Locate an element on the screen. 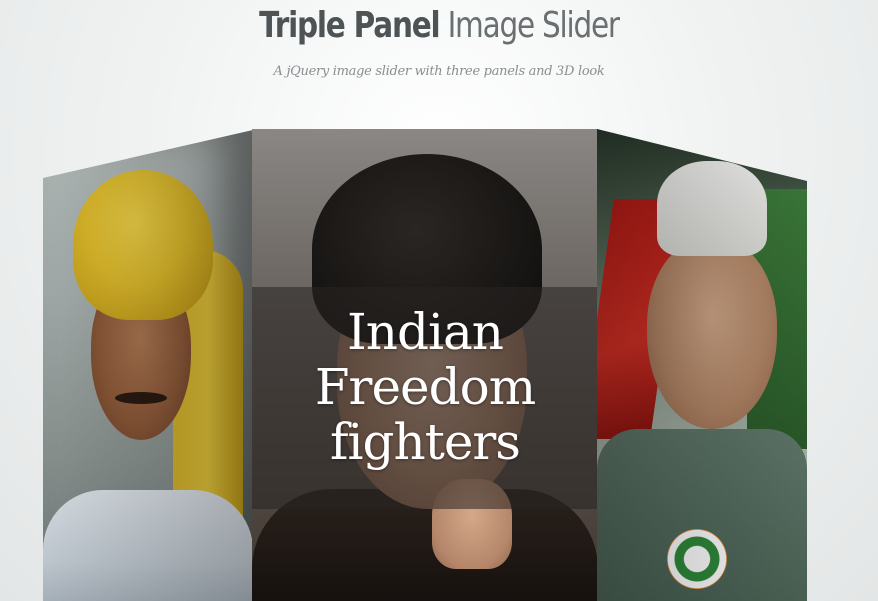  caption-line-1: Indian is located at coordinates (425, 332).